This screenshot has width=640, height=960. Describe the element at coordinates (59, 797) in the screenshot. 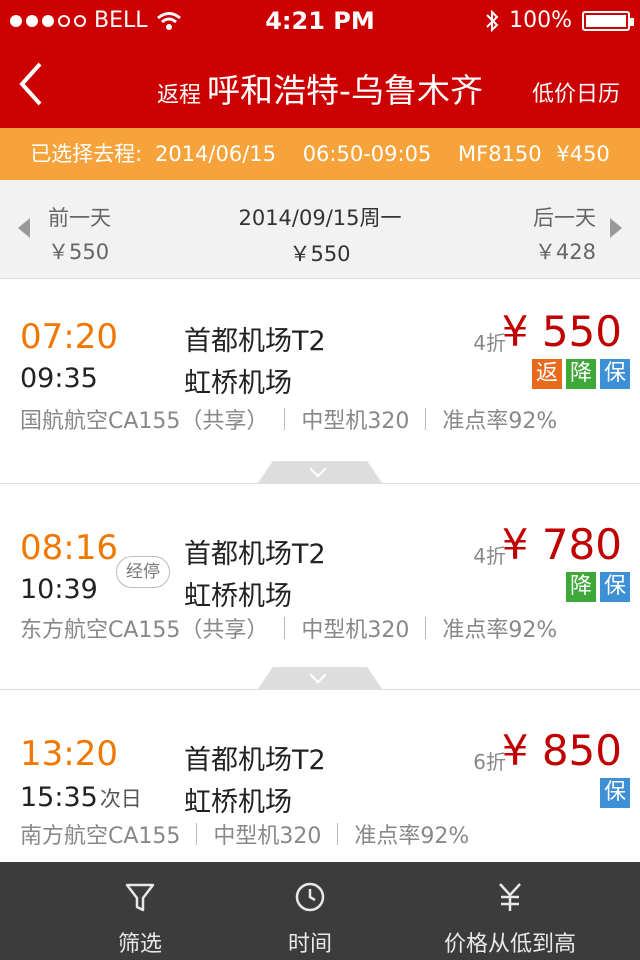

I see `arrival-time-value: 15:35` at that location.